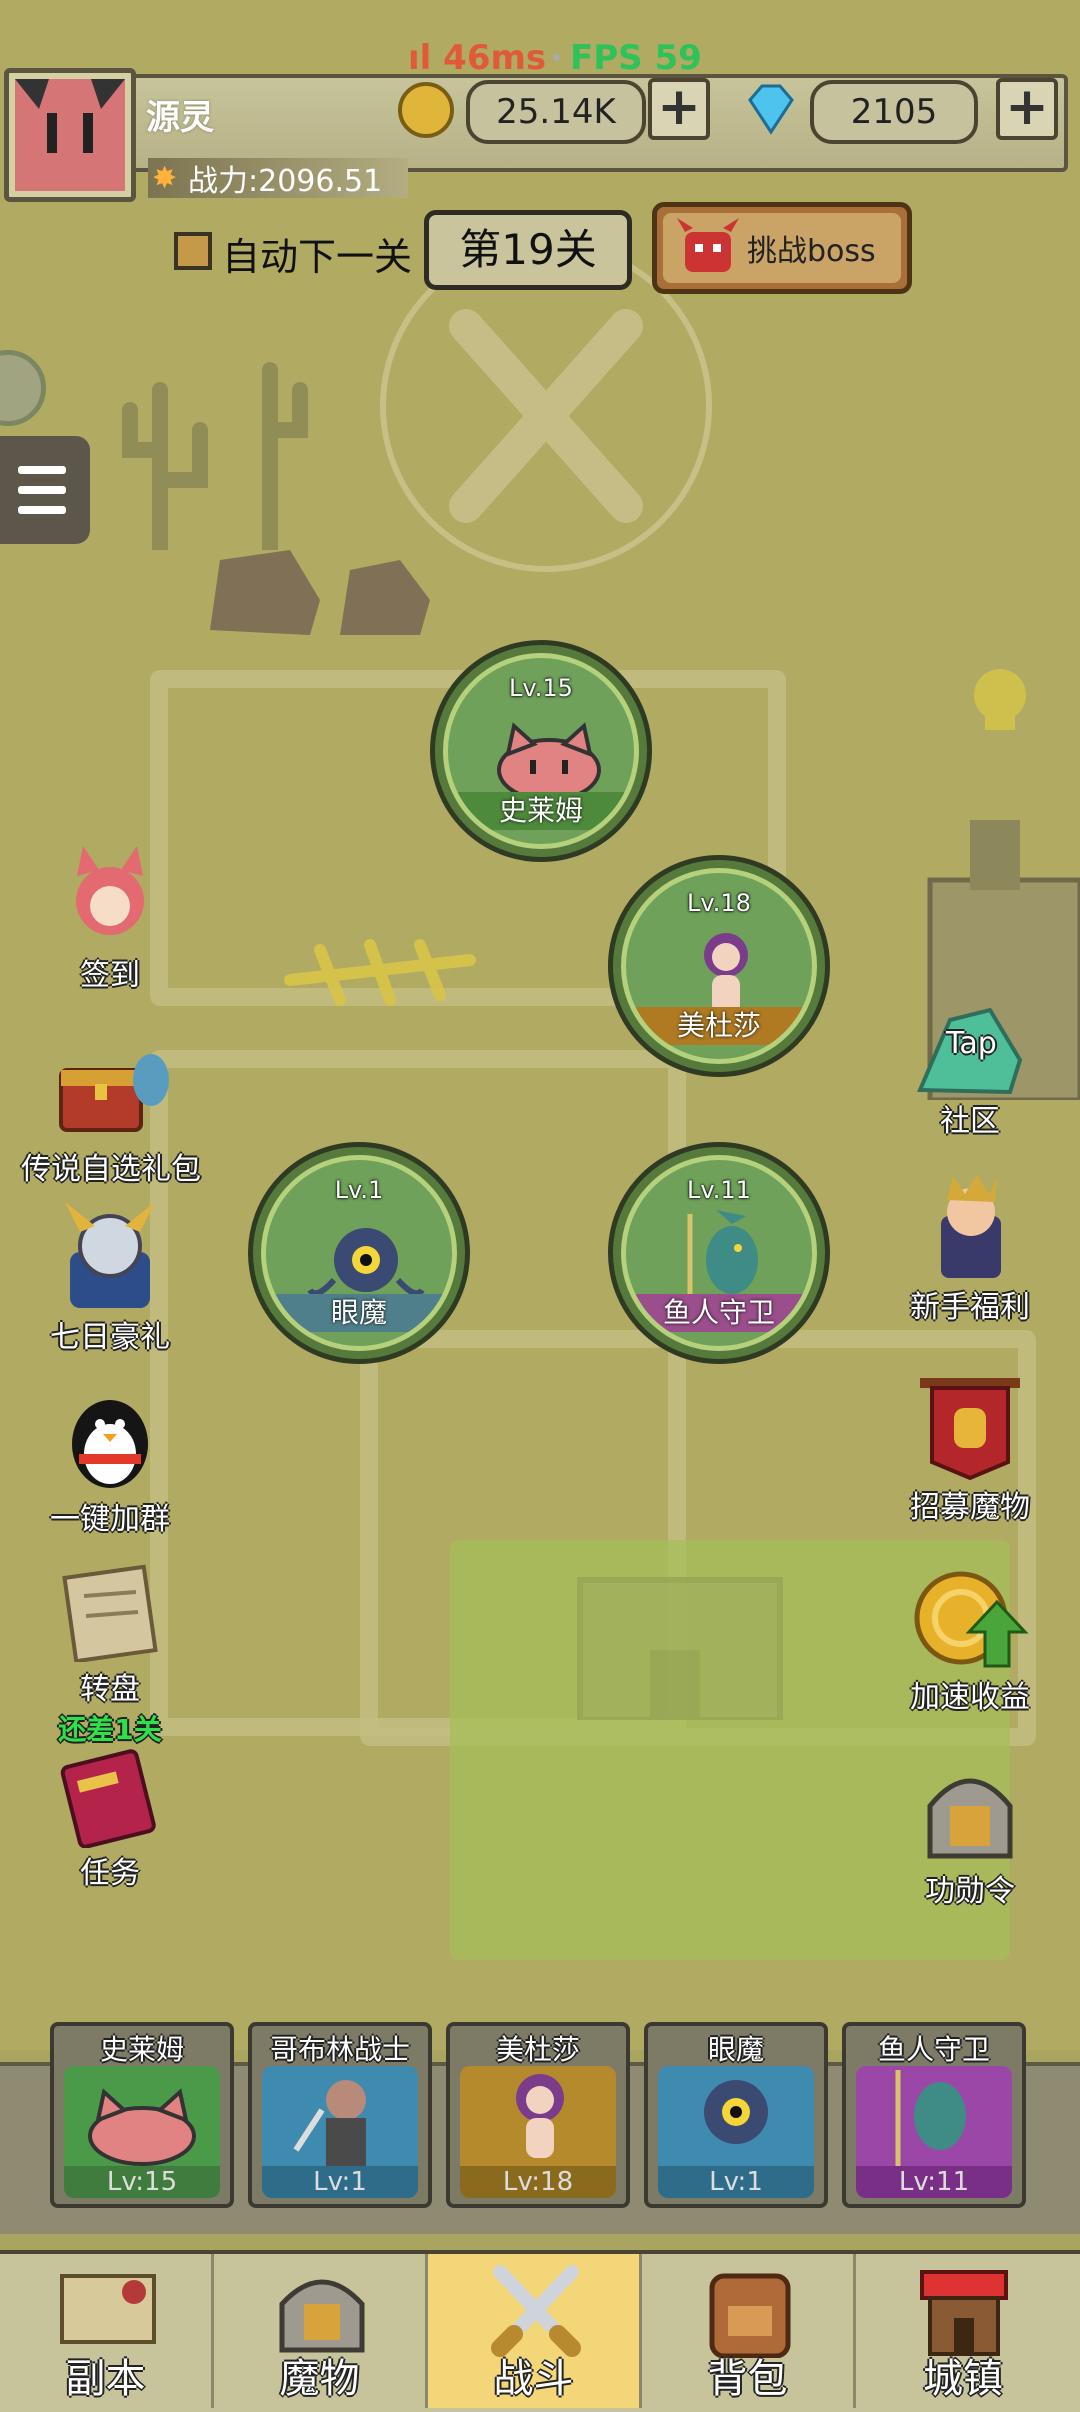 This screenshot has width=1080, height=2412. What do you see at coordinates (359, 1253) in the screenshot?
I see `map-node-beholder: Lv.1 眼魔` at bounding box center [359, 1253].